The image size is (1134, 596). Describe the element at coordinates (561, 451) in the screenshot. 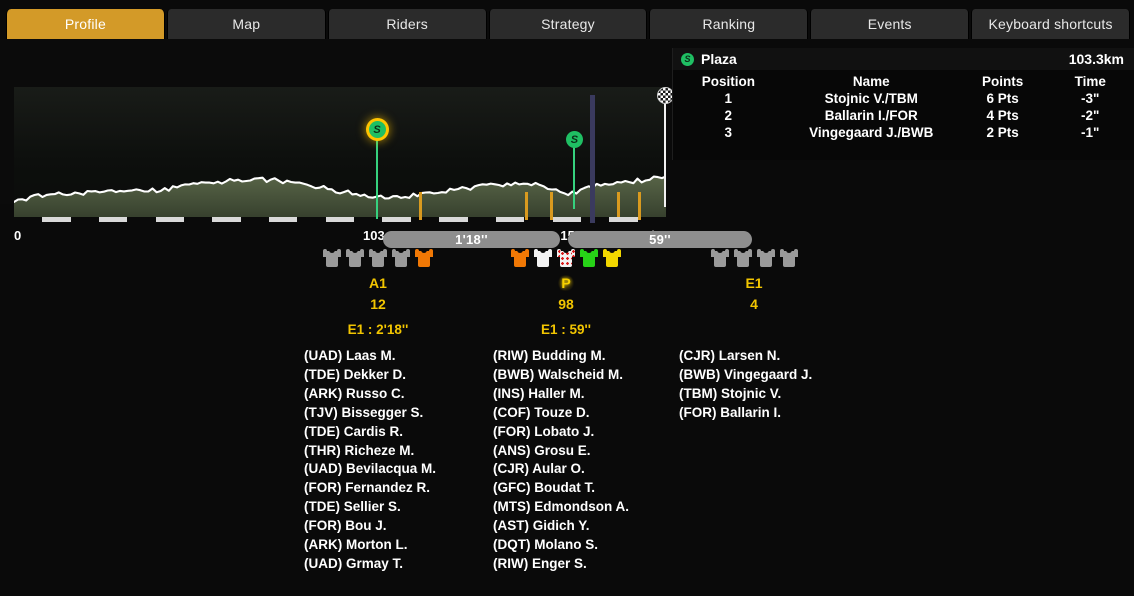

I see `list-item: (ANS) Grosu E.` at that location.